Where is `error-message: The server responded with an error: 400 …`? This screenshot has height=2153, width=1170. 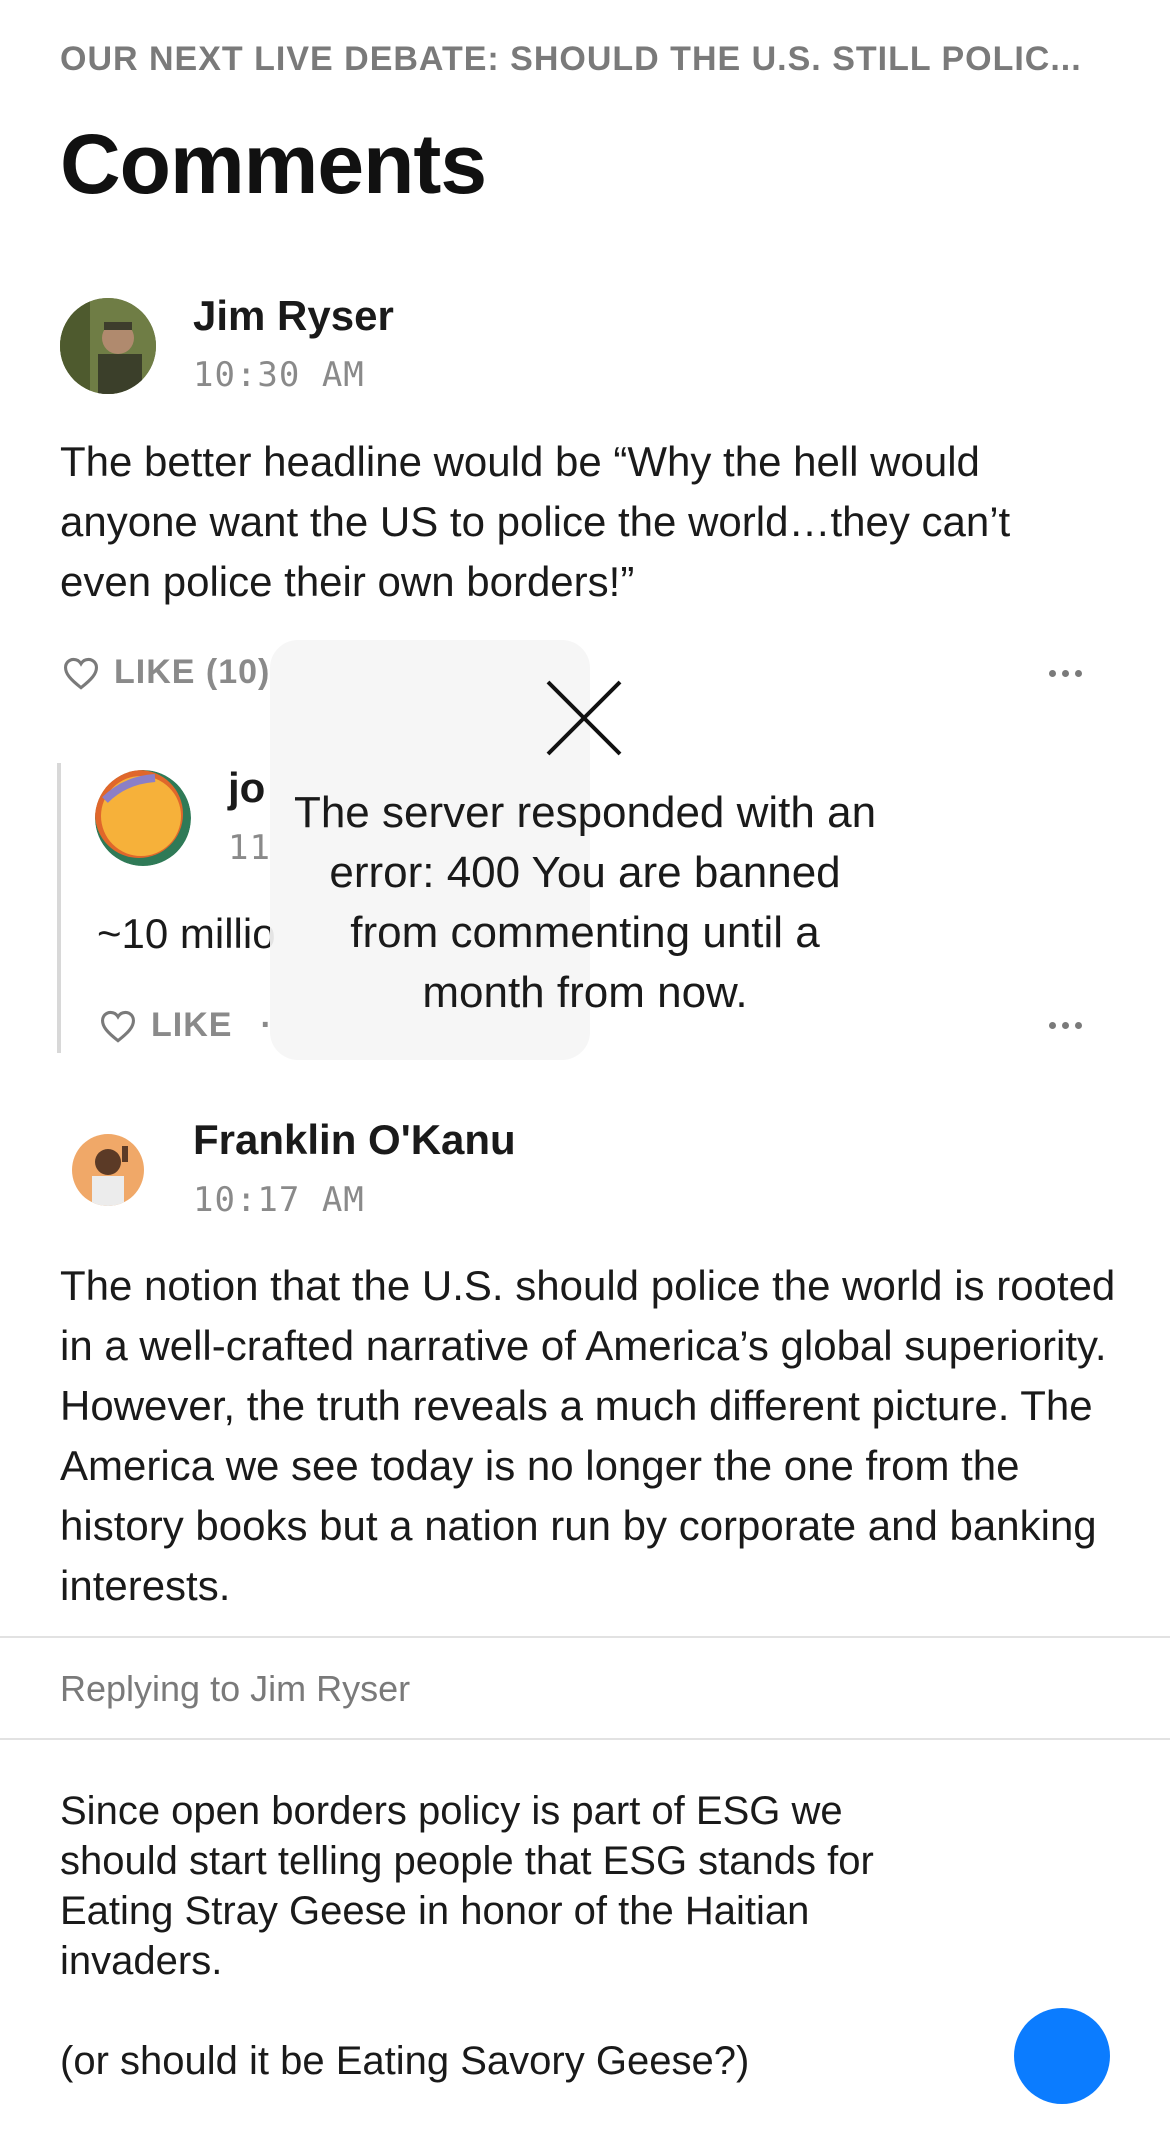
error-message: The server responded with an error: 400 … is located at coordinates (585, 902).